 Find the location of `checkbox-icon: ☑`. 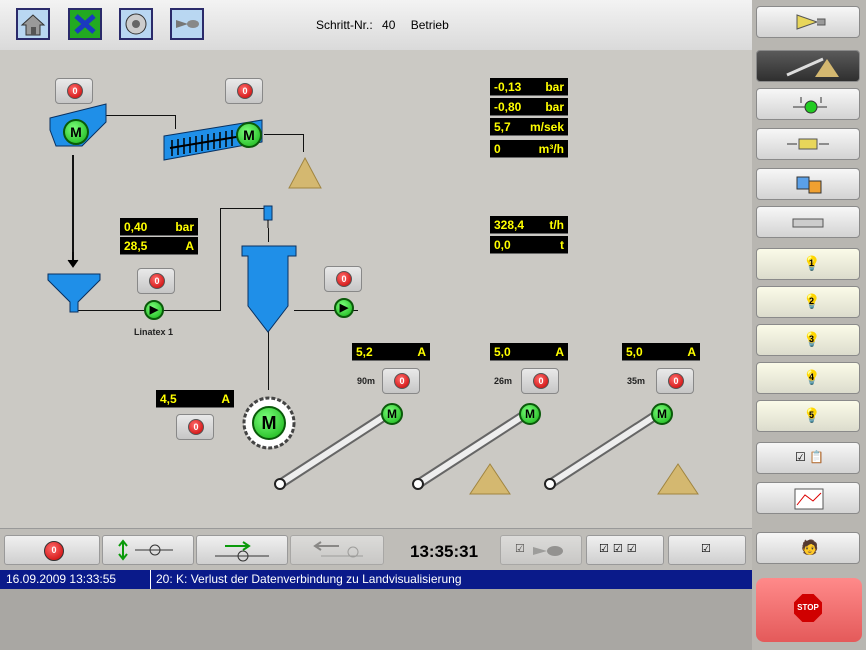

checkbox-icon: ☑ is located at coordinates (520, 549).